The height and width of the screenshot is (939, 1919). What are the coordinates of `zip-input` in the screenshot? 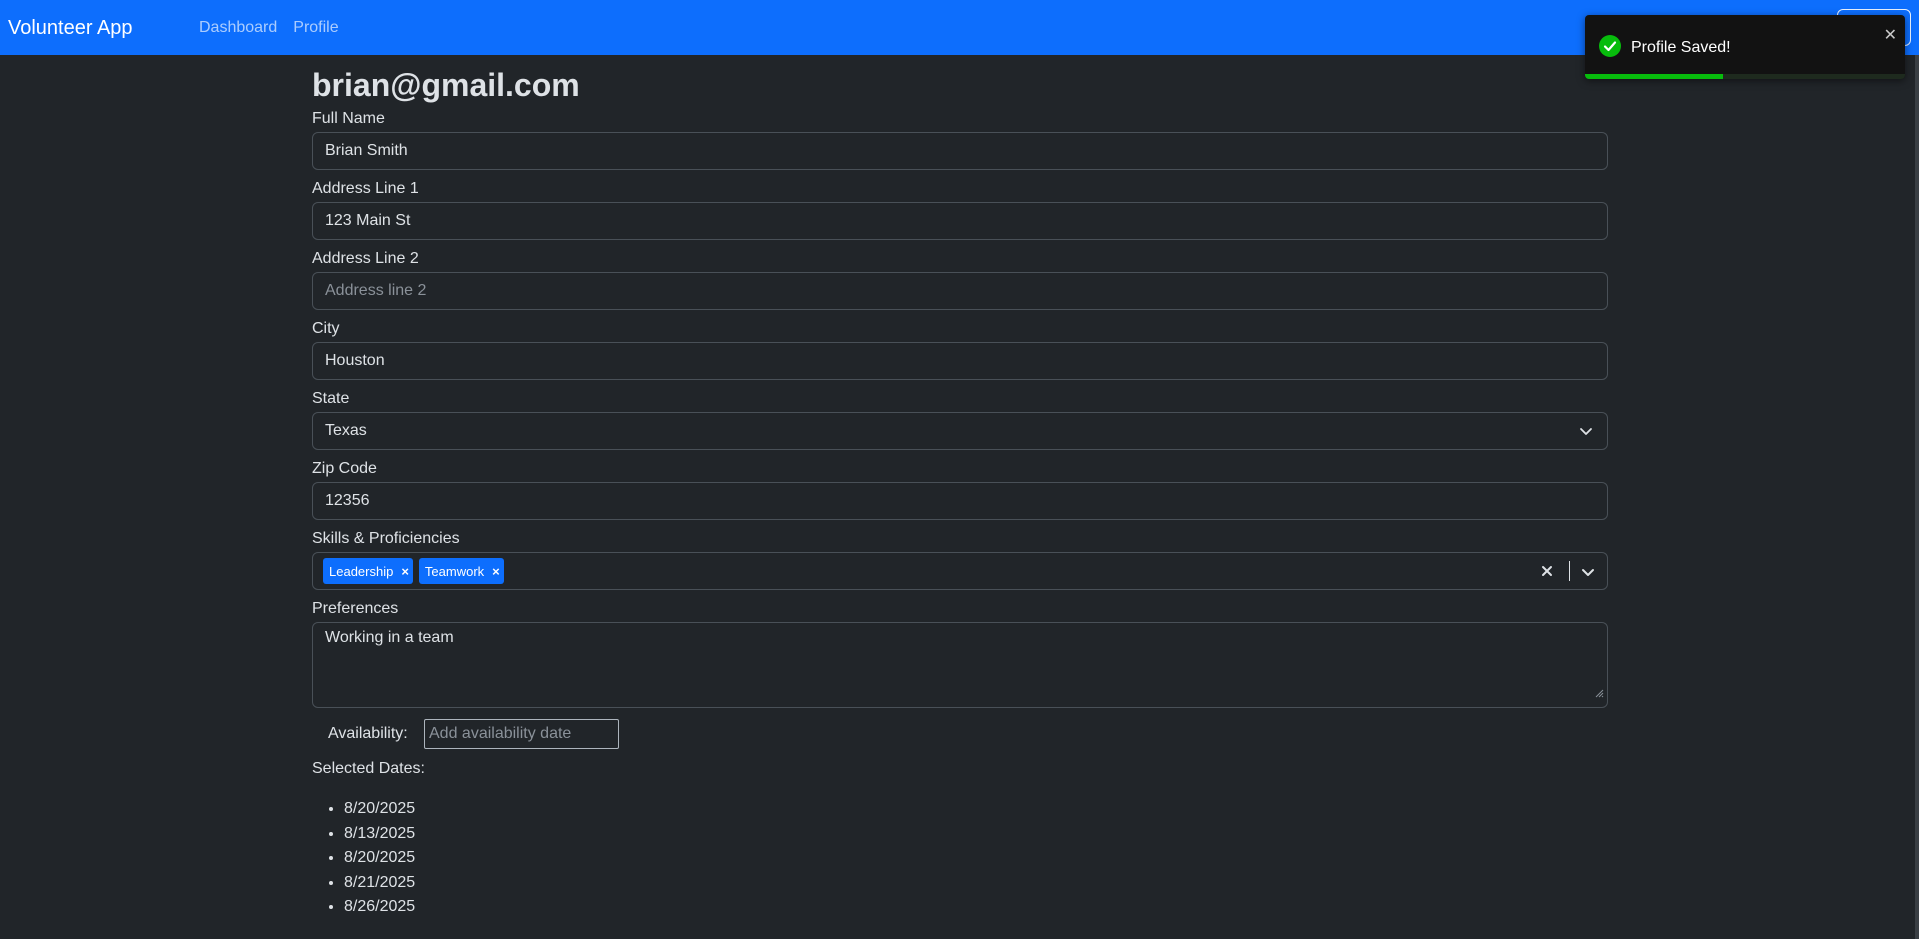 It's located at (960, 501).